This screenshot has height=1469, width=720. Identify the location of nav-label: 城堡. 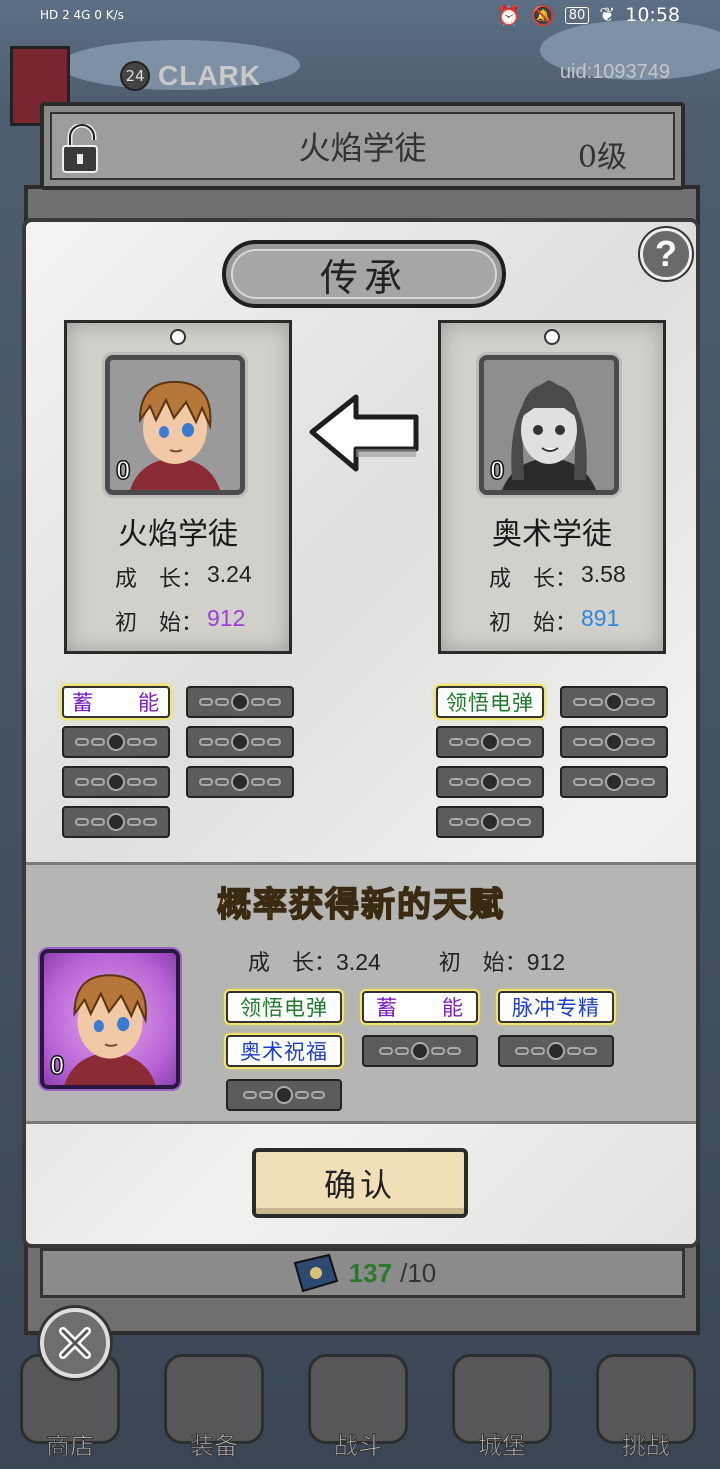
(502, 1446).